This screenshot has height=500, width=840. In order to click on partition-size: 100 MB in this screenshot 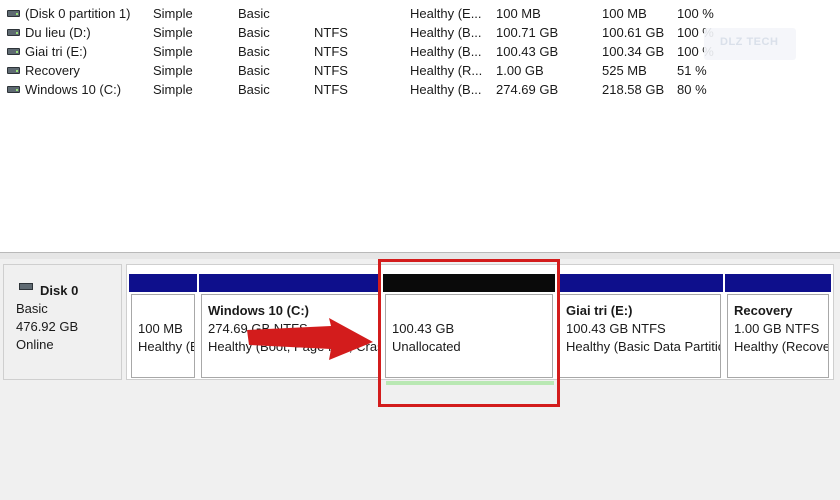, I will do `click(160, 328)`.